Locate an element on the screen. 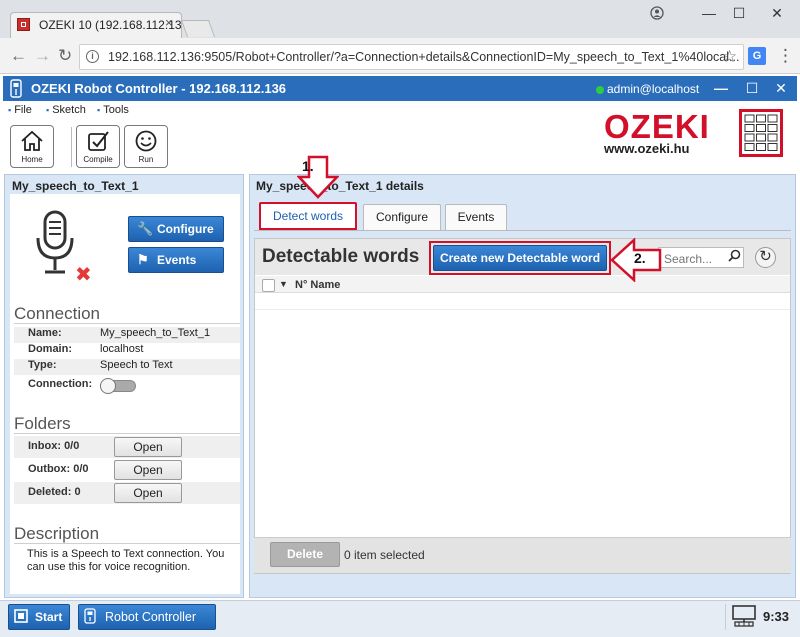 This screenshot has width=800, height=637. browser-tab: OZEKI 10 (192.168.112.13 is located at coordinates (96, 25).